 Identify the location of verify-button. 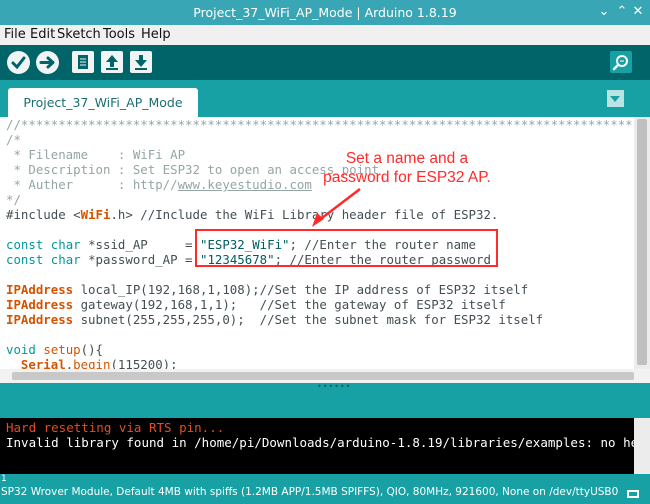
(18, 62).